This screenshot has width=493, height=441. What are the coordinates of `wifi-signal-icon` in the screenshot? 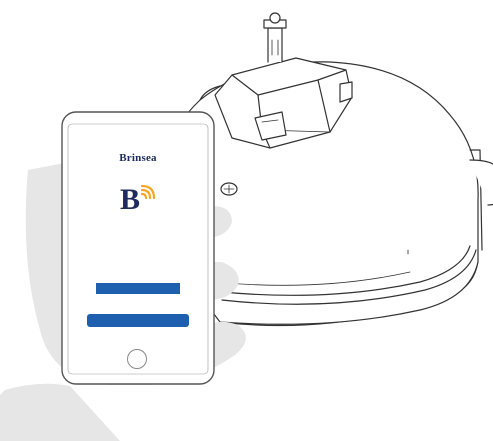 It's located at (148, 192).